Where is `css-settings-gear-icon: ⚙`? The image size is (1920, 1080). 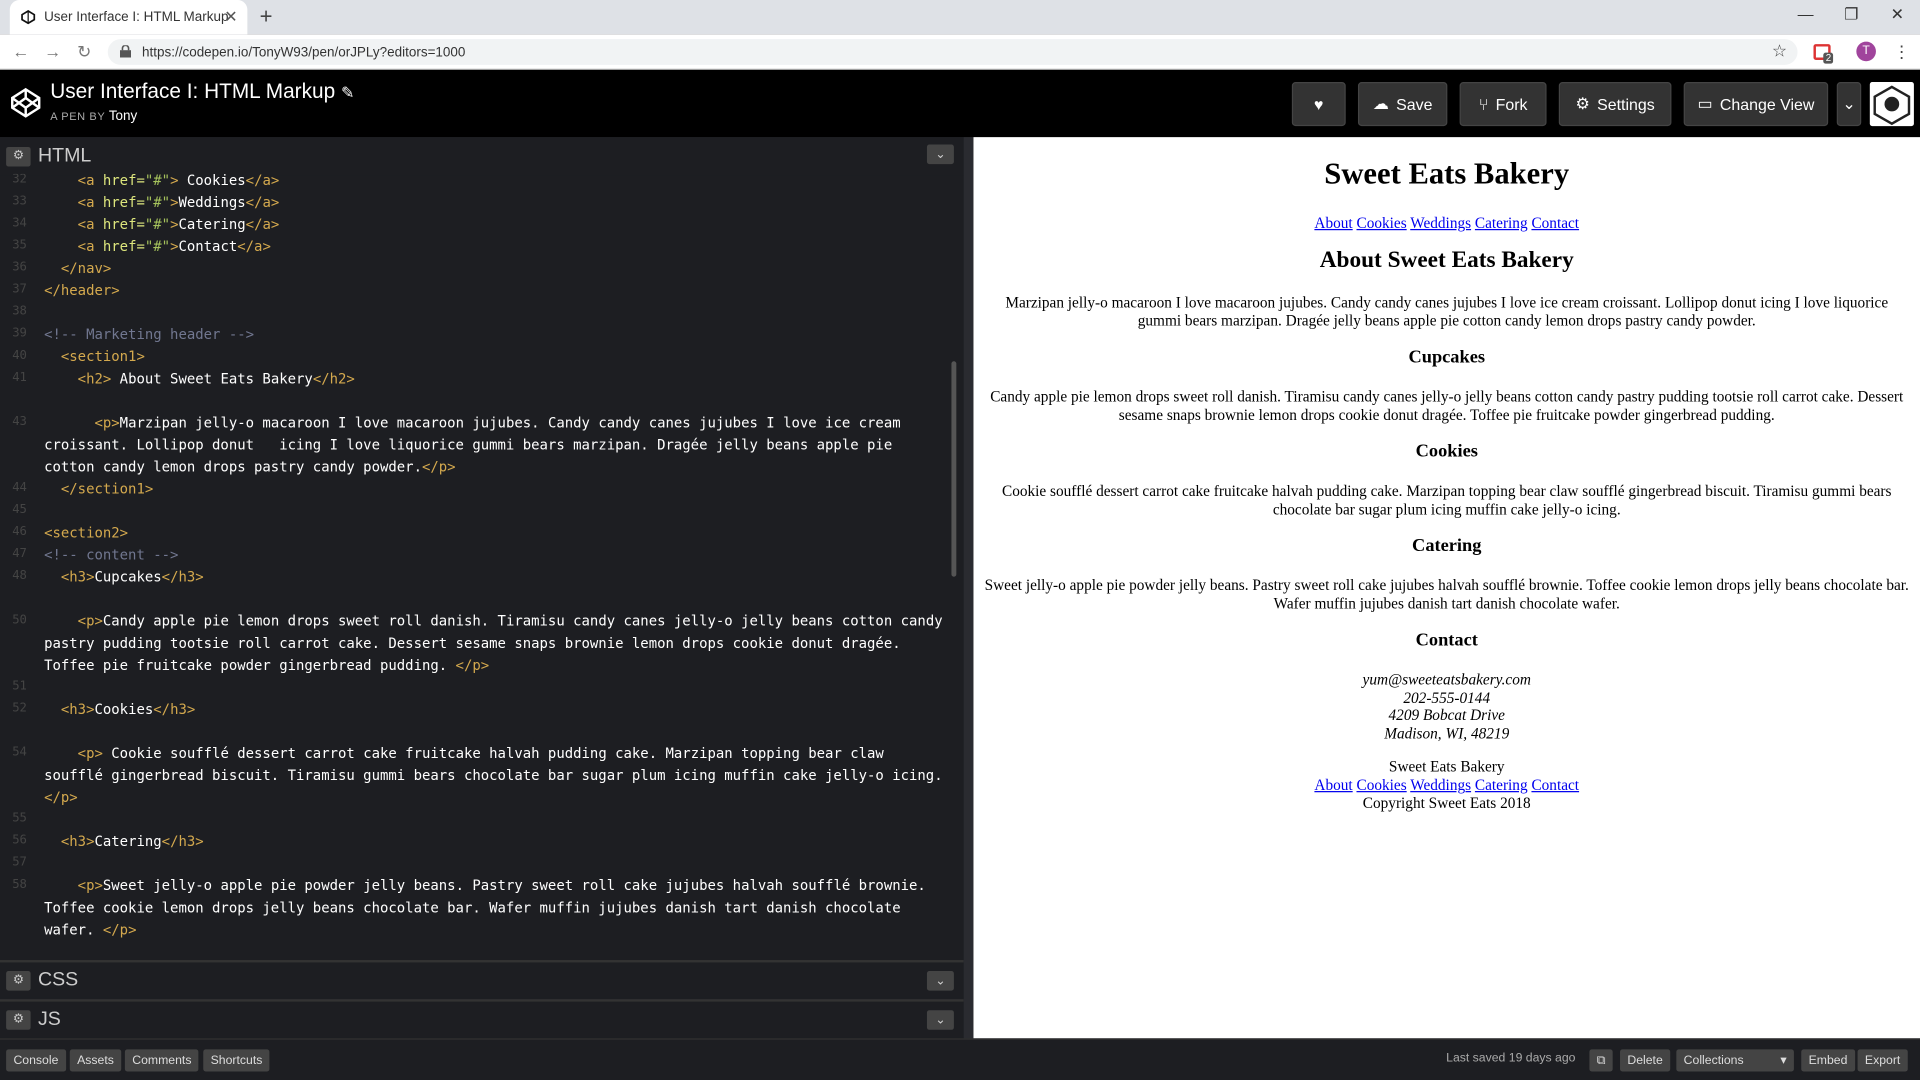 css-settings-gear-icon: ⚙ is located at coordinates (18, 980).